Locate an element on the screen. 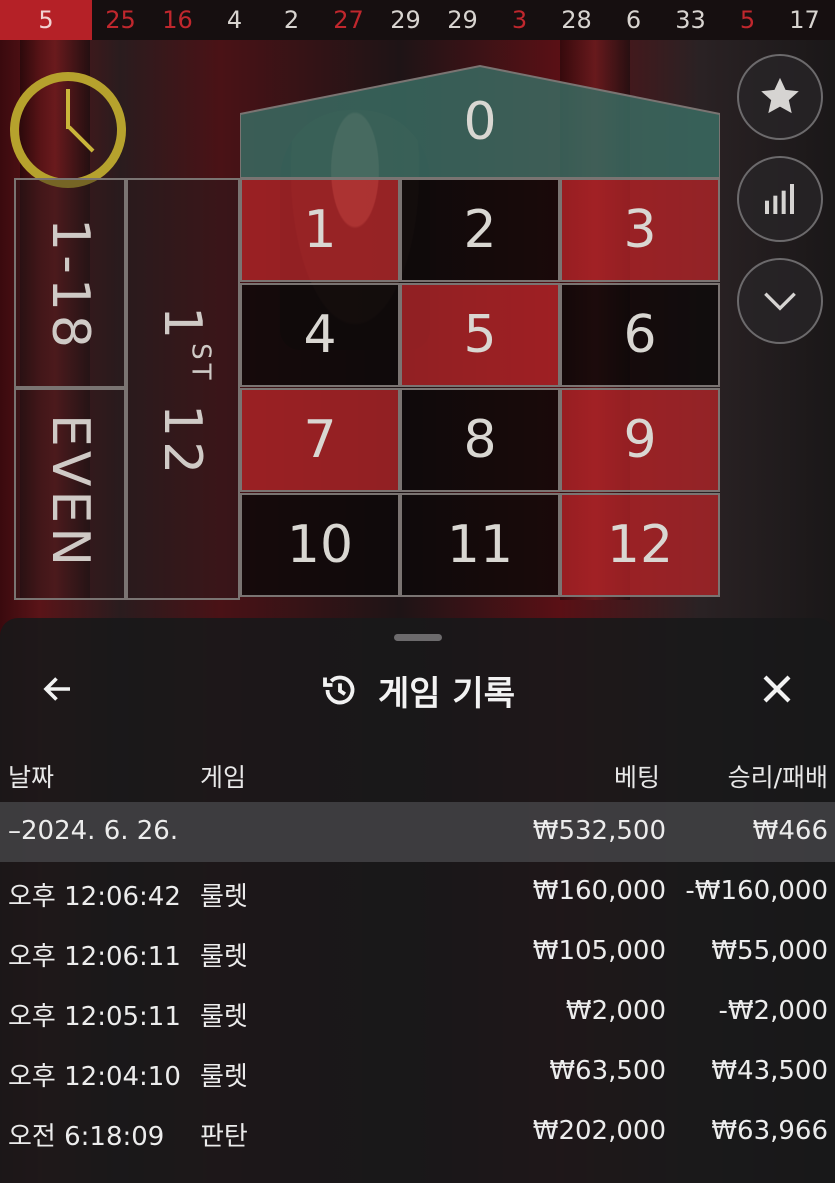 This screenshot has height=1183, width=835. favorites-button is located at coordinates (780, 97).